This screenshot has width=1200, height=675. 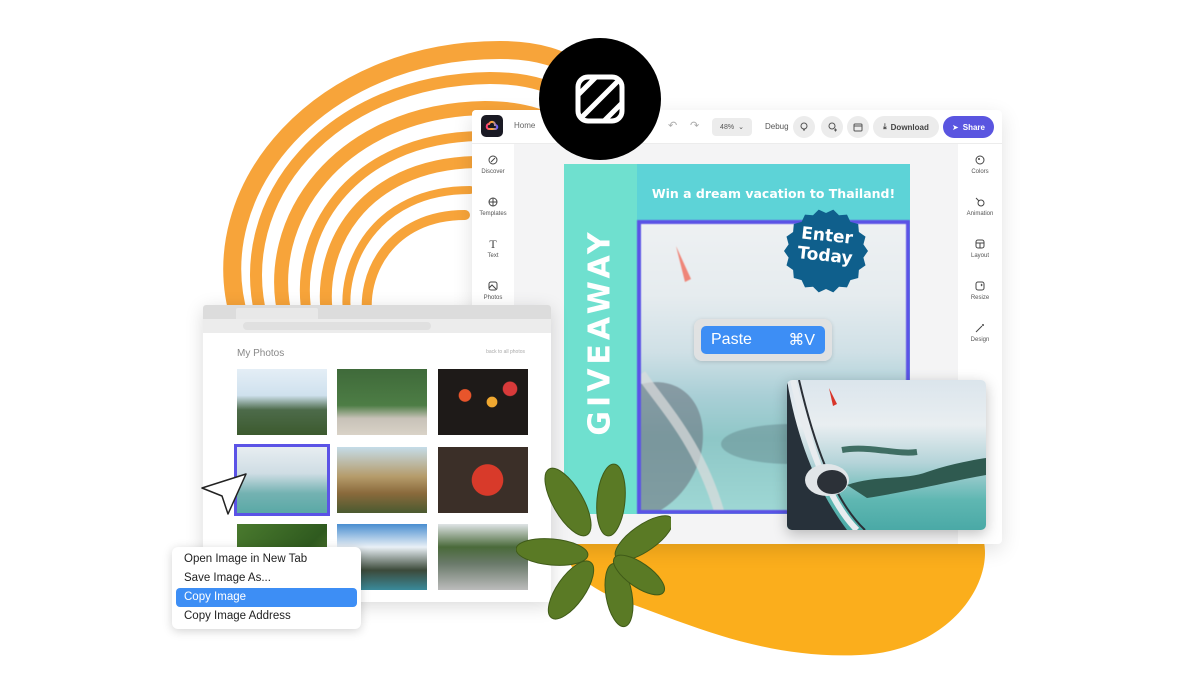 I want to click on rail-item-discover: Discover, so click(x=493, y=164).